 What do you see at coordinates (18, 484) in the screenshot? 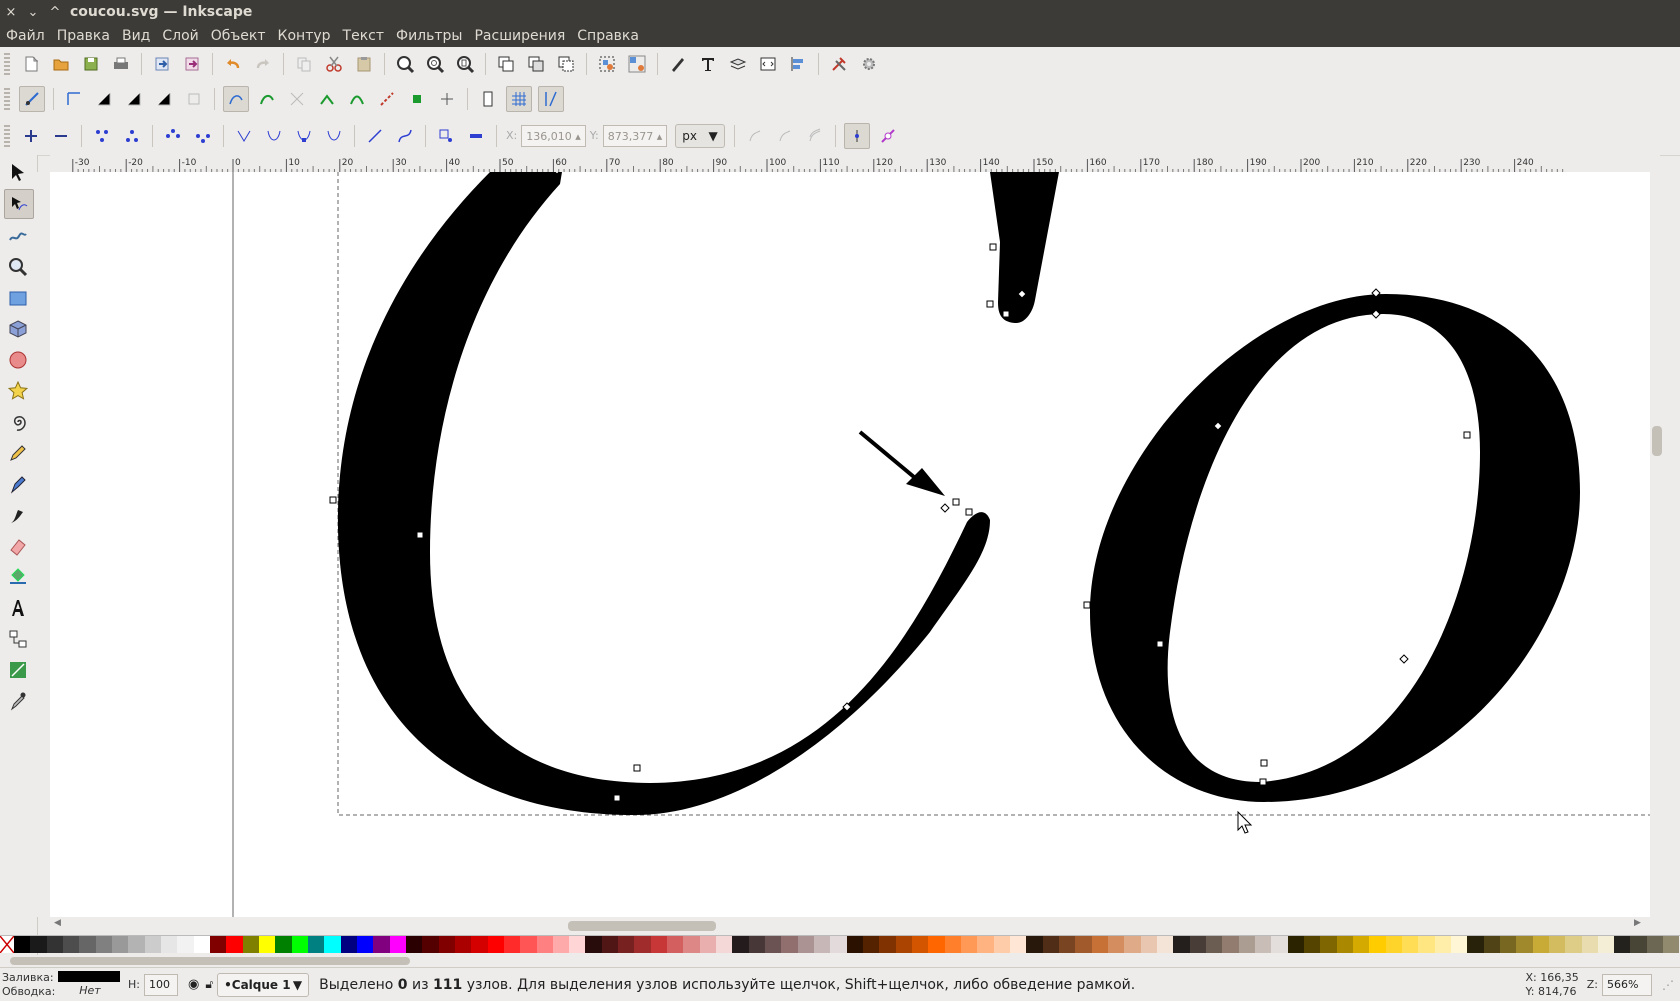
I see `pen-tool` at bounding box center [18, 484].